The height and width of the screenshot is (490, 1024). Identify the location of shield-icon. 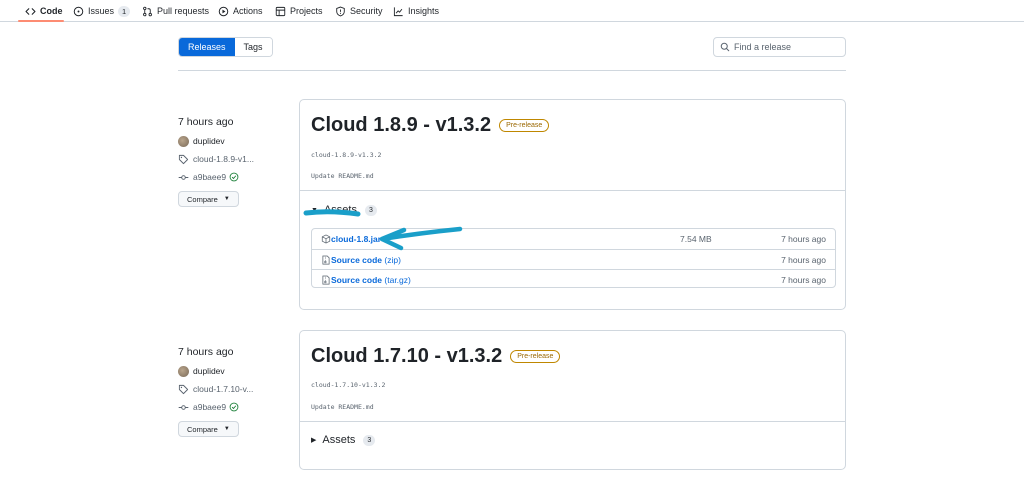
(340, 11).